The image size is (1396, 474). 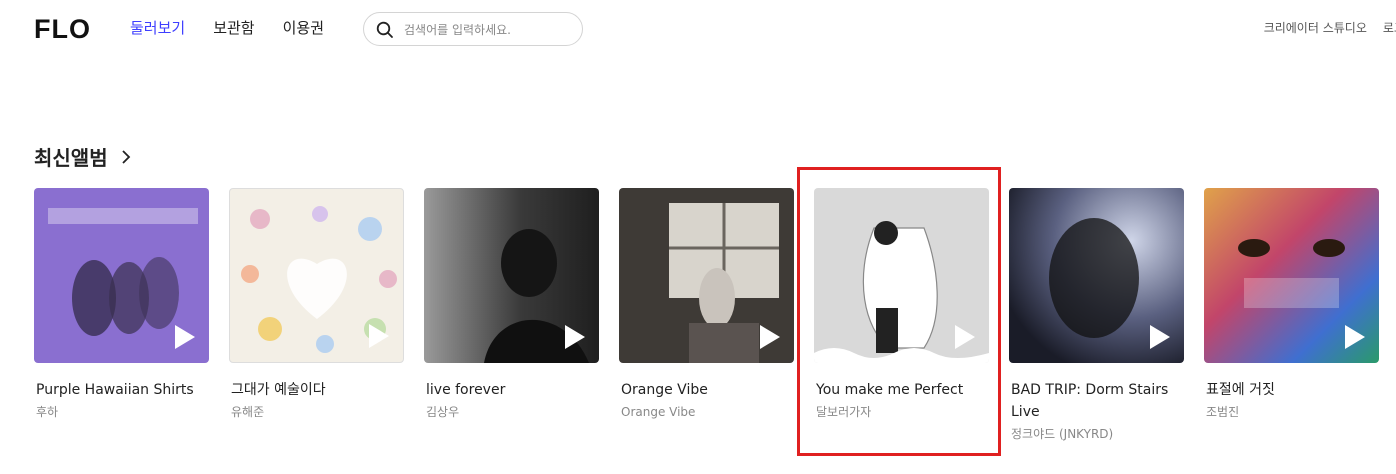 What do you see at coordinates (1294, 390) in the screenshot?
I see `album-title: 표절에 거짓` at bounding box center [1294, 390].